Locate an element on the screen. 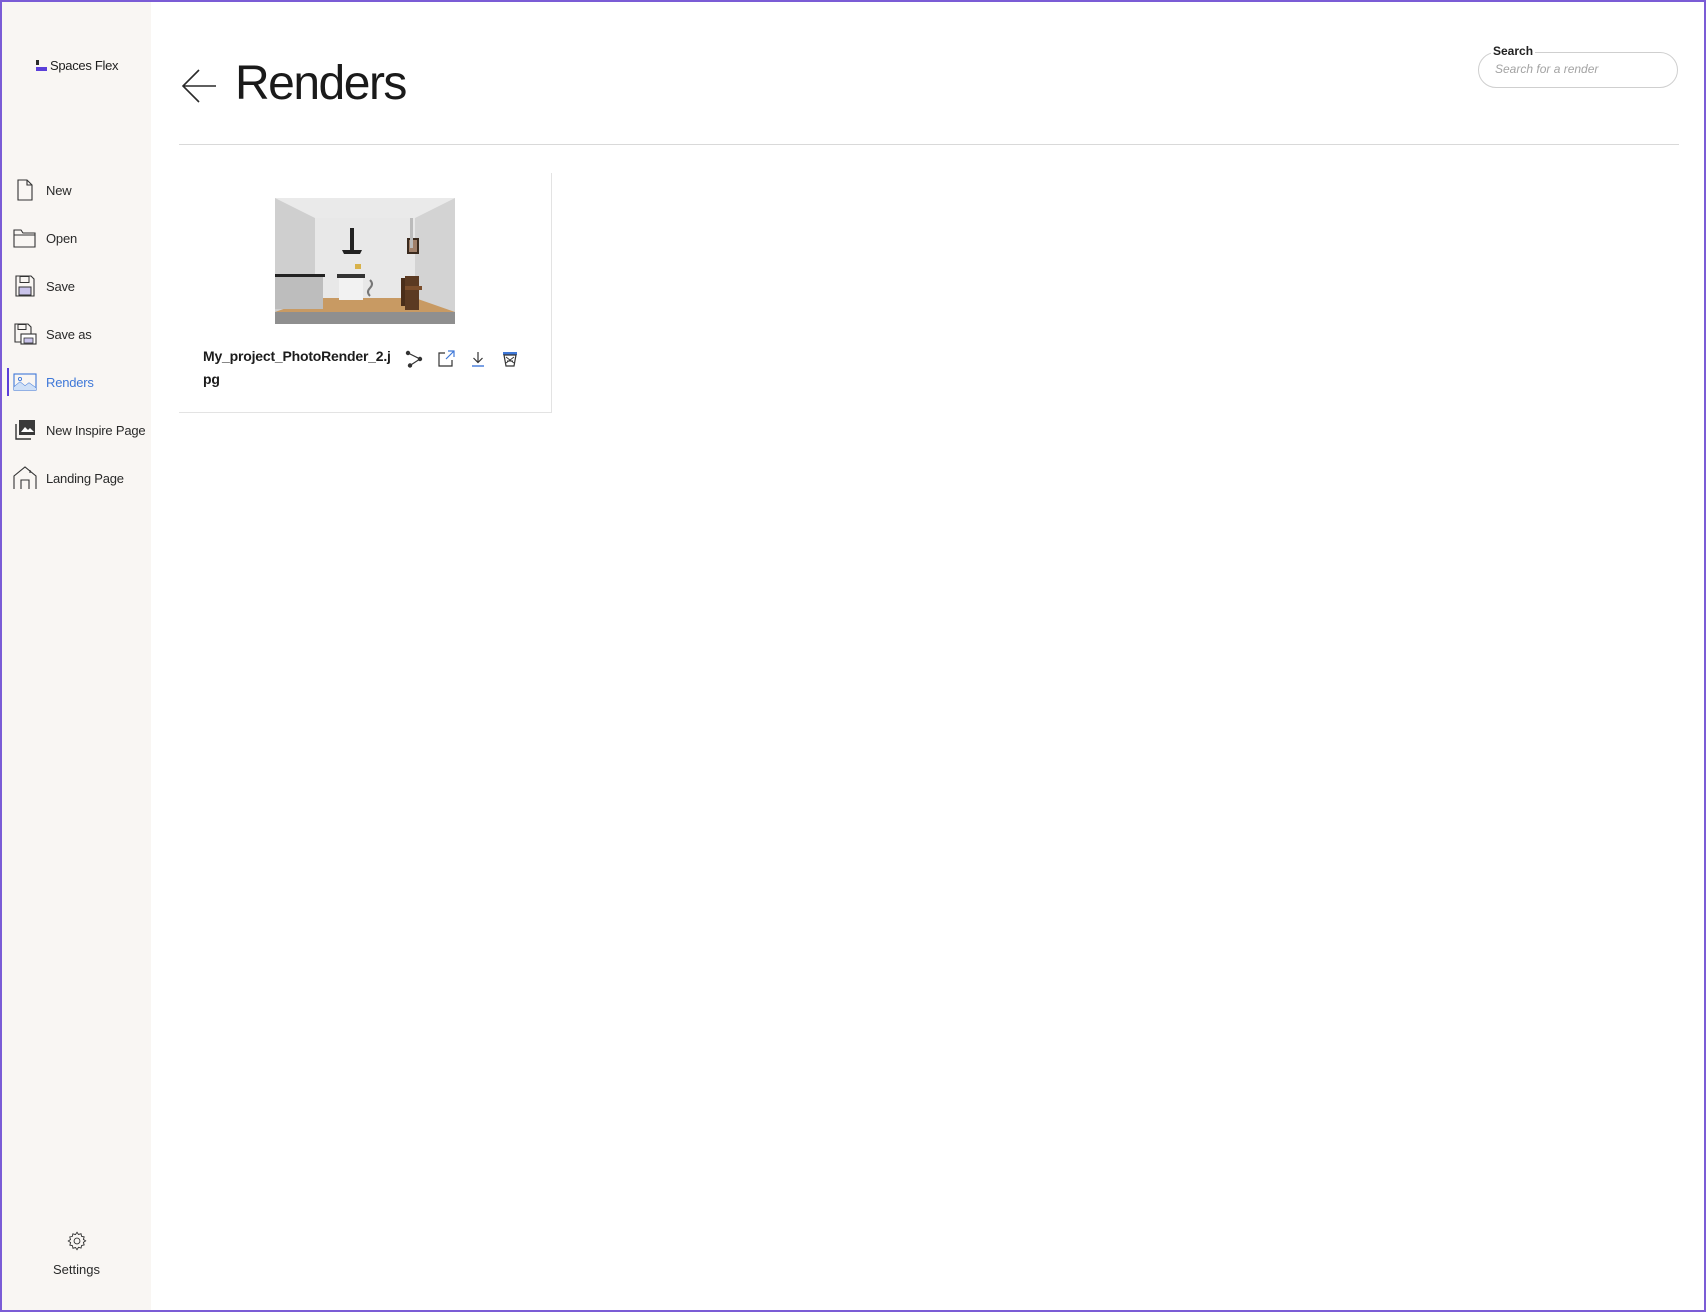 The width and height of the screenshot is (1706, 1312). sidebar-item-label: Landing Page is located at coordinates (85, 478).